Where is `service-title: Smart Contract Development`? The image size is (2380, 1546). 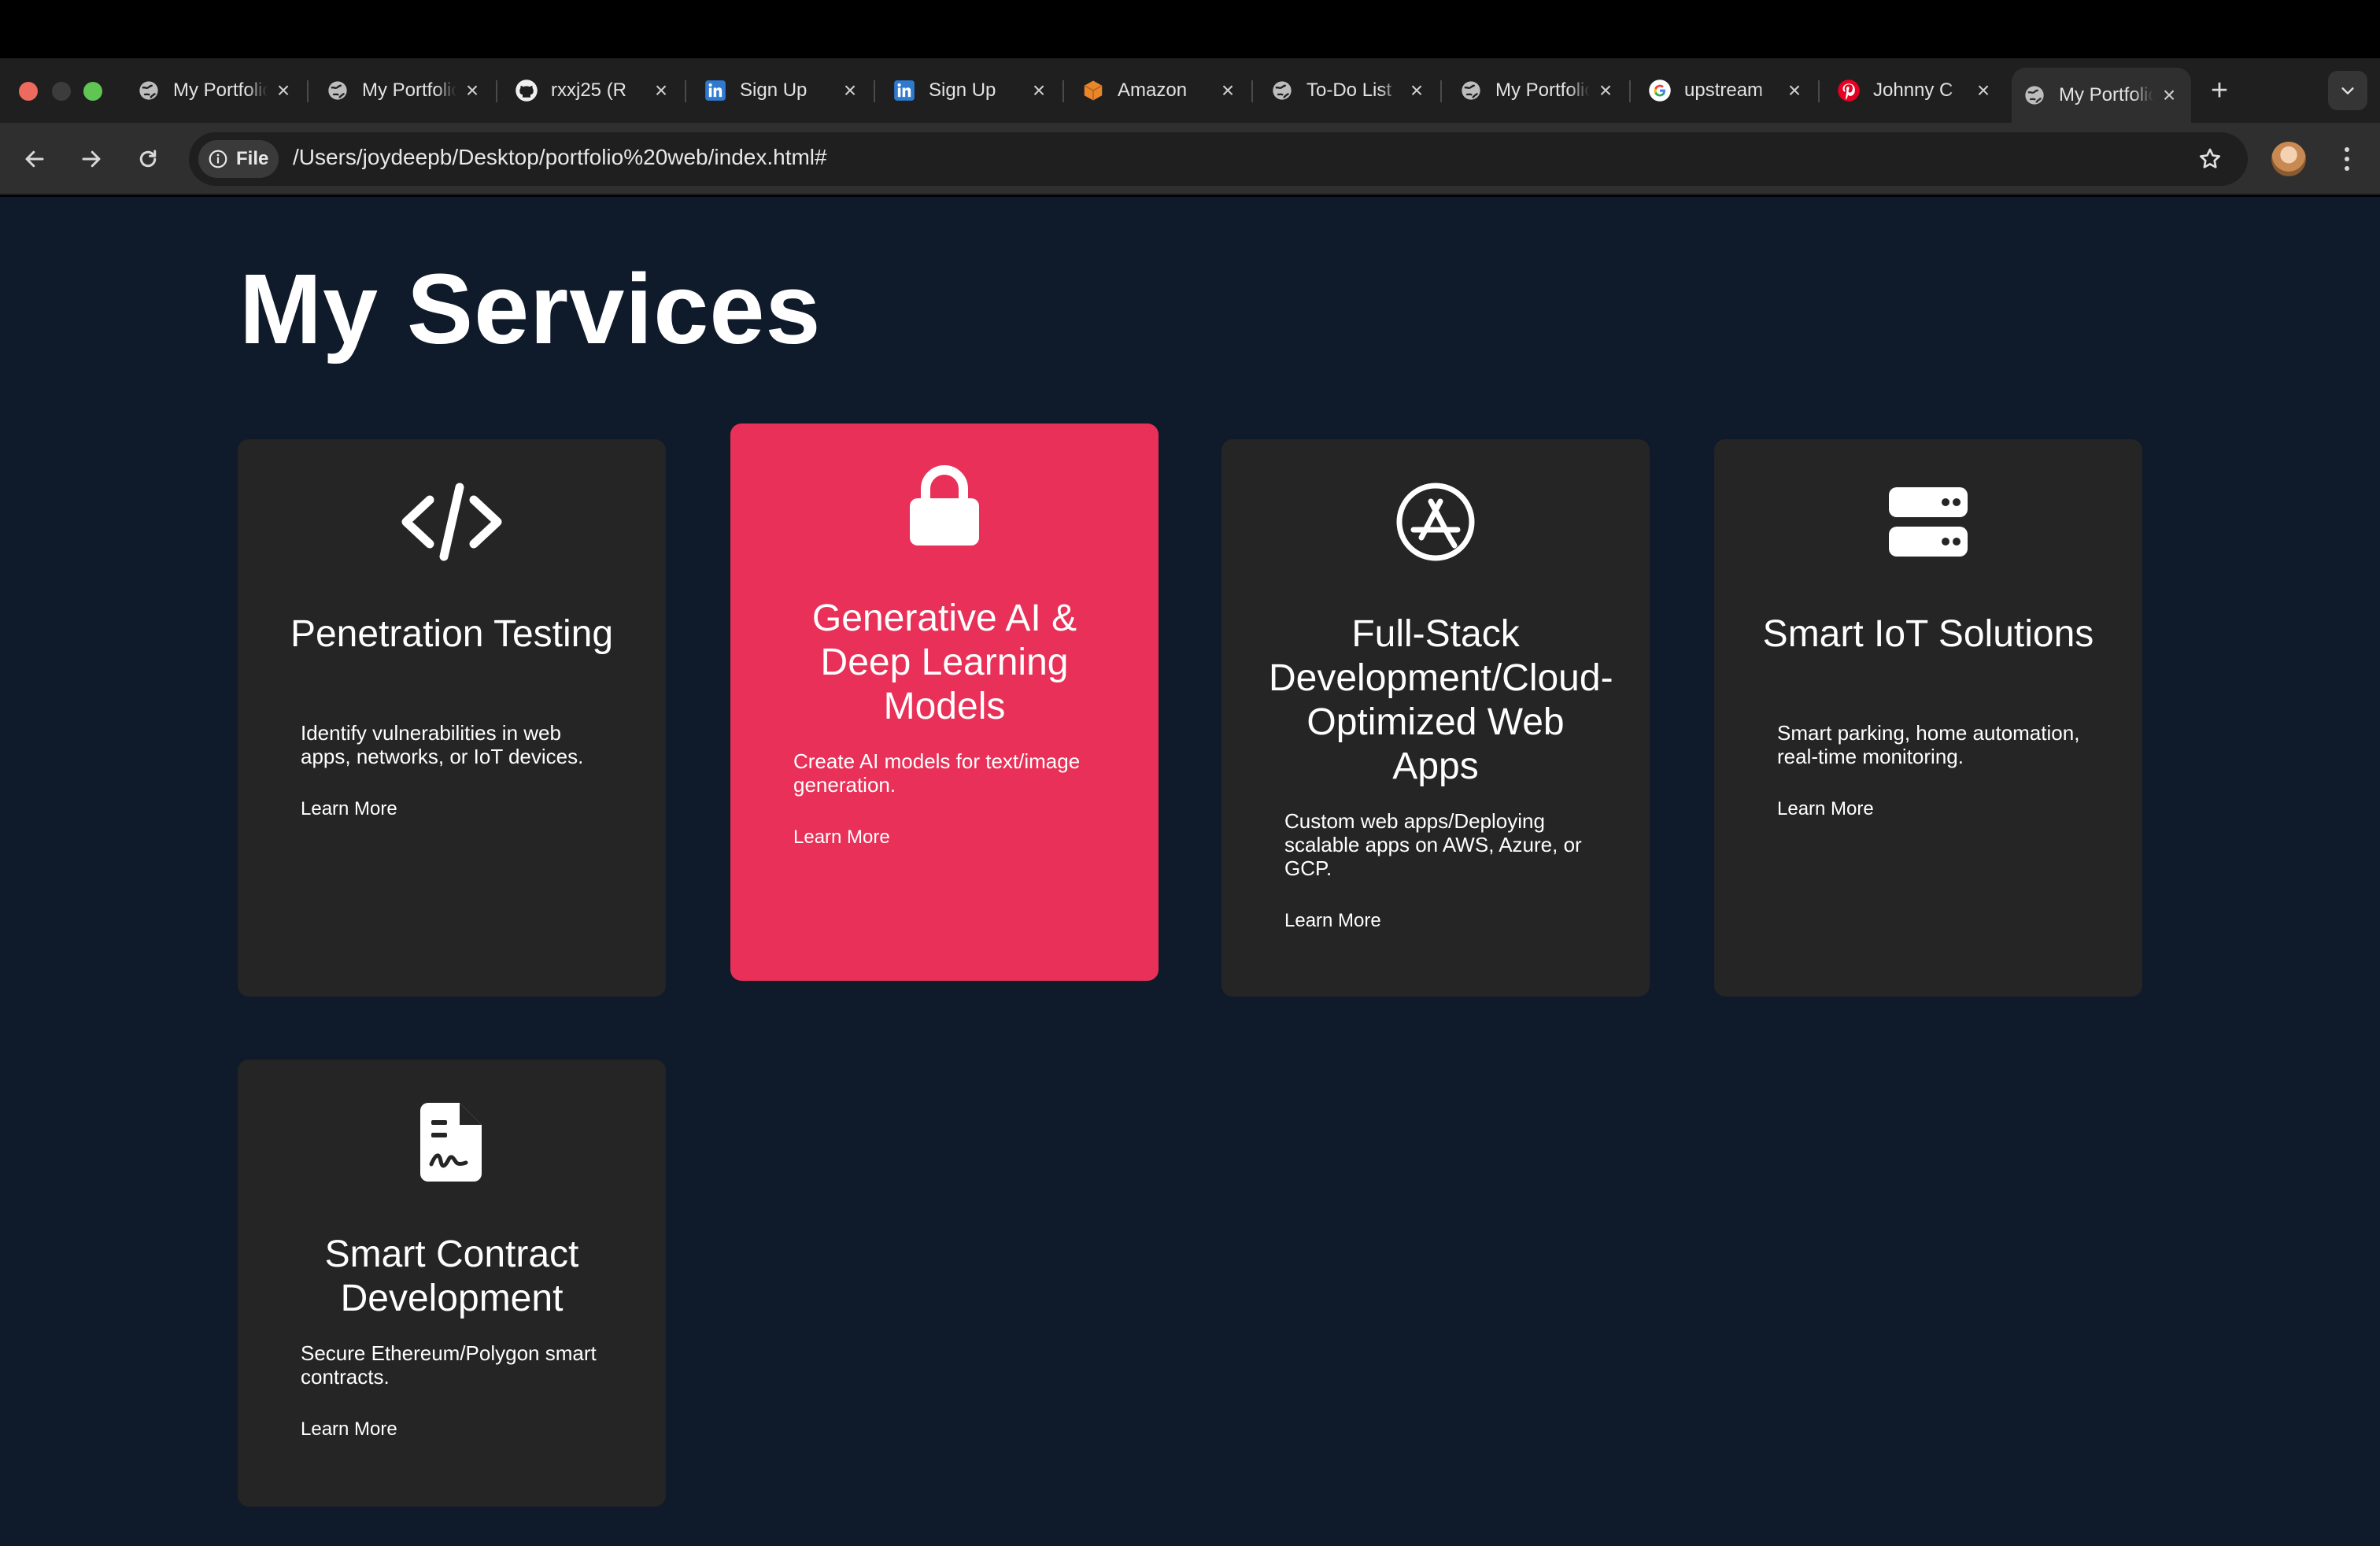 service-title: Smart Contract Development is located at coordinates (451, 1276).